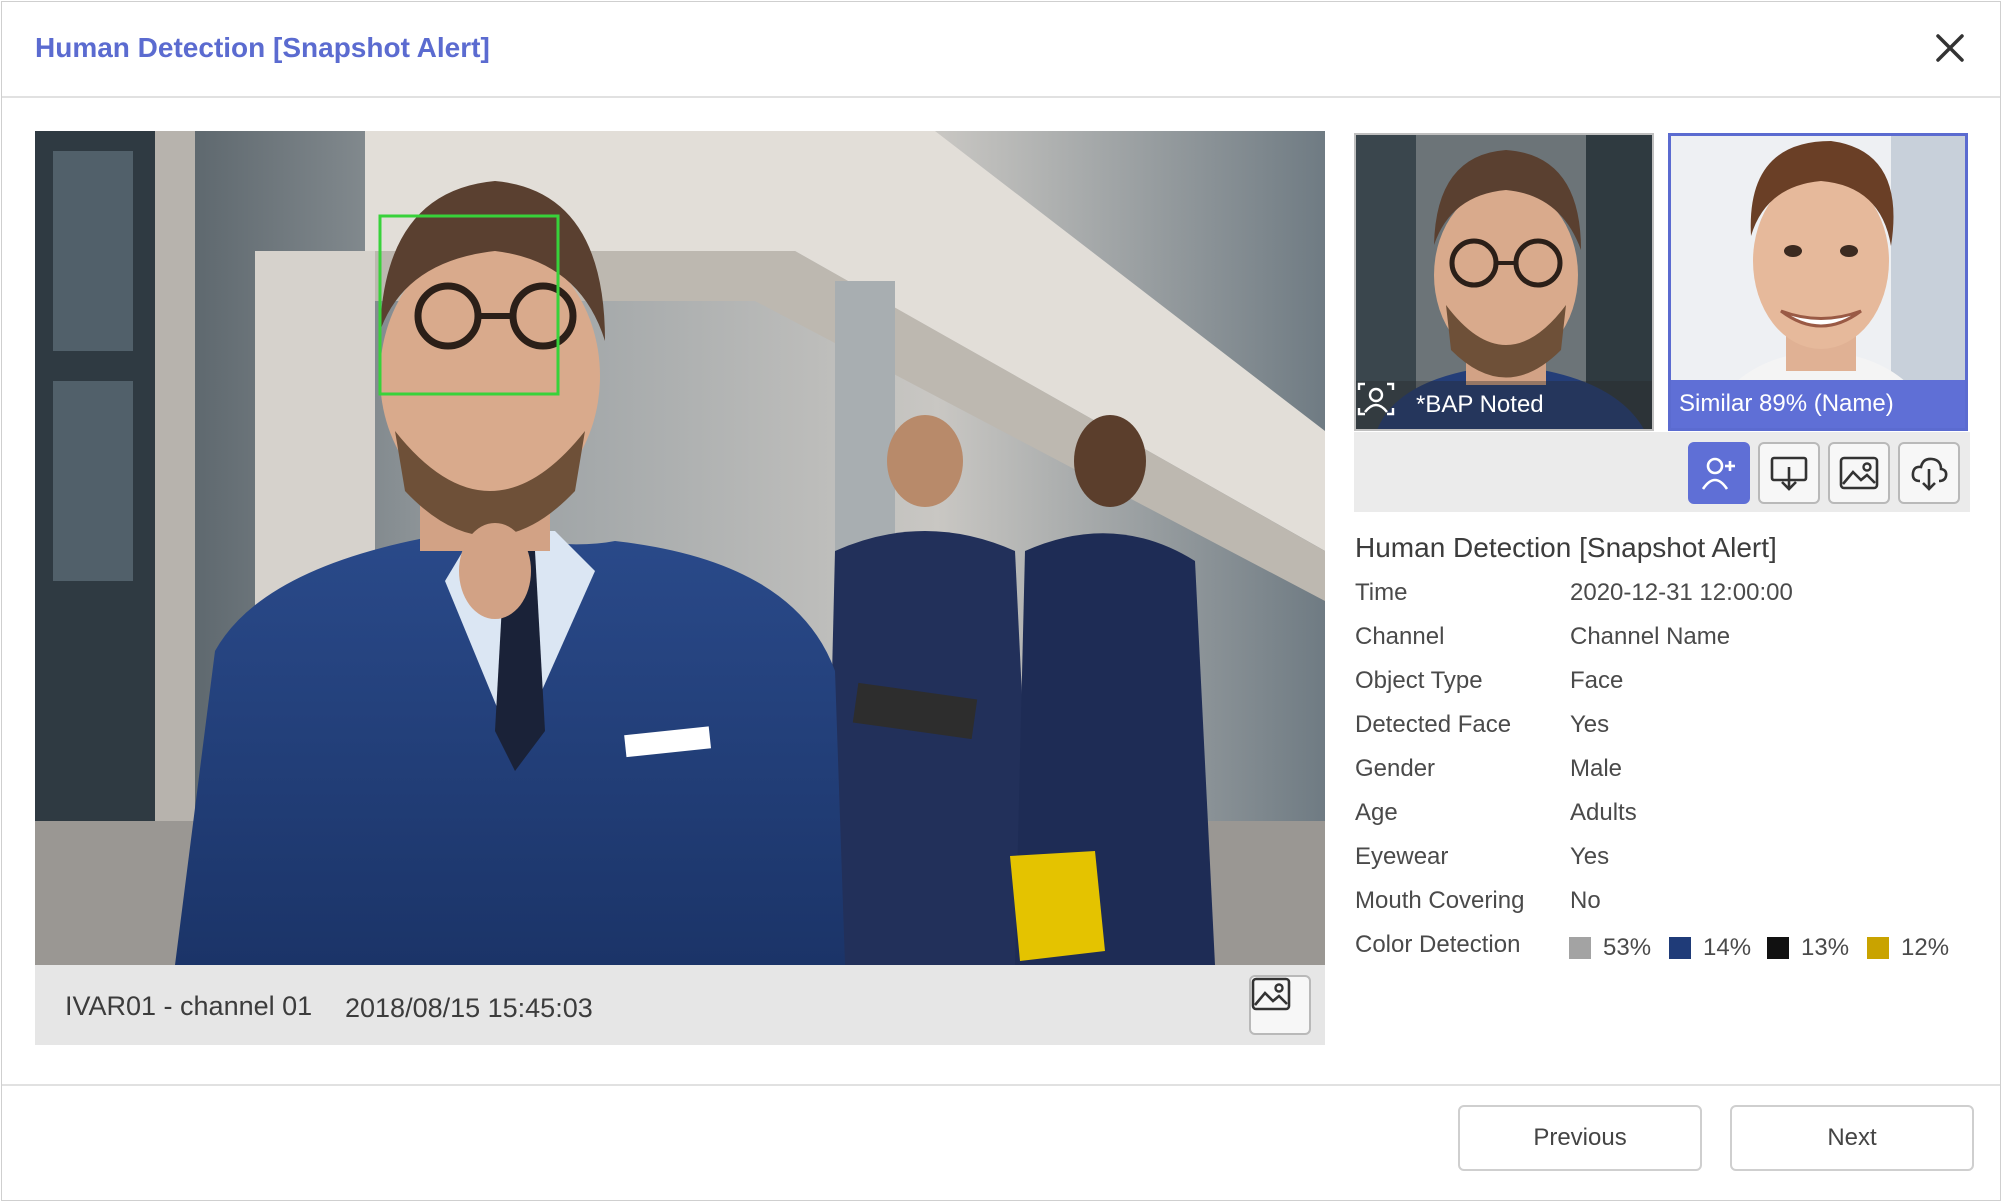  What do you see at coordinates (1852, 1138) in the screenshot?
I see `next-button: Next` at bounding box center [1852, 1138].